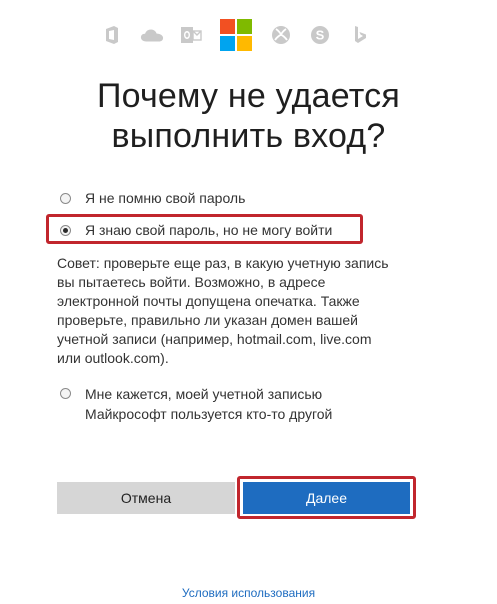 Image resolution: width=497 pixels, height=604 pixels. I want to click on outlook-icon, so click(191, 35).